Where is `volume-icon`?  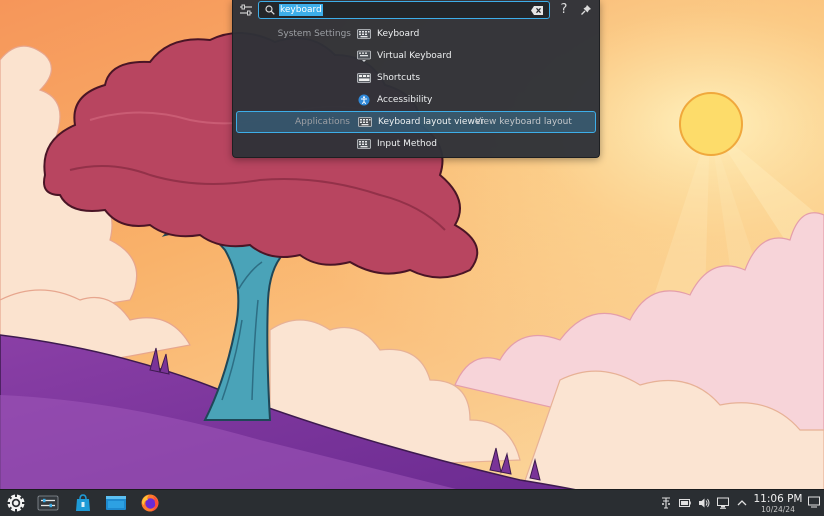 volume-icon is located at coordinates (704, 503).